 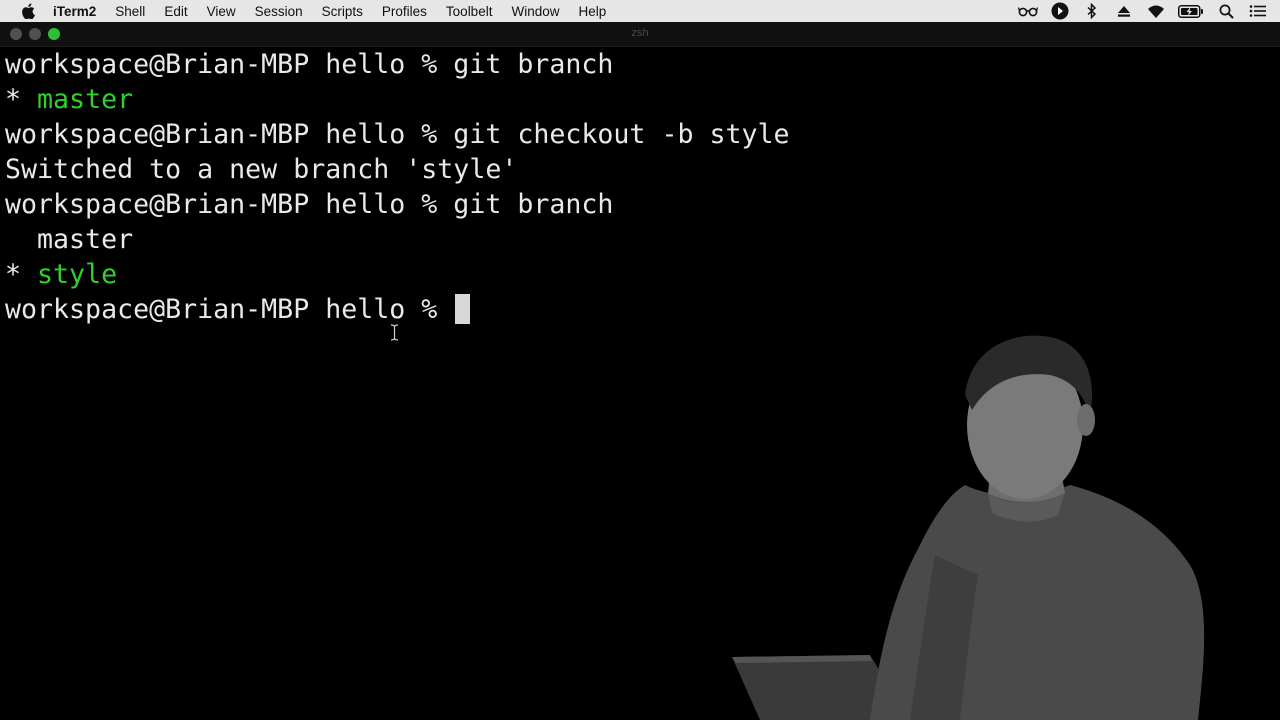 I want to click on menu-session: Session, so click(x=279, y=11).